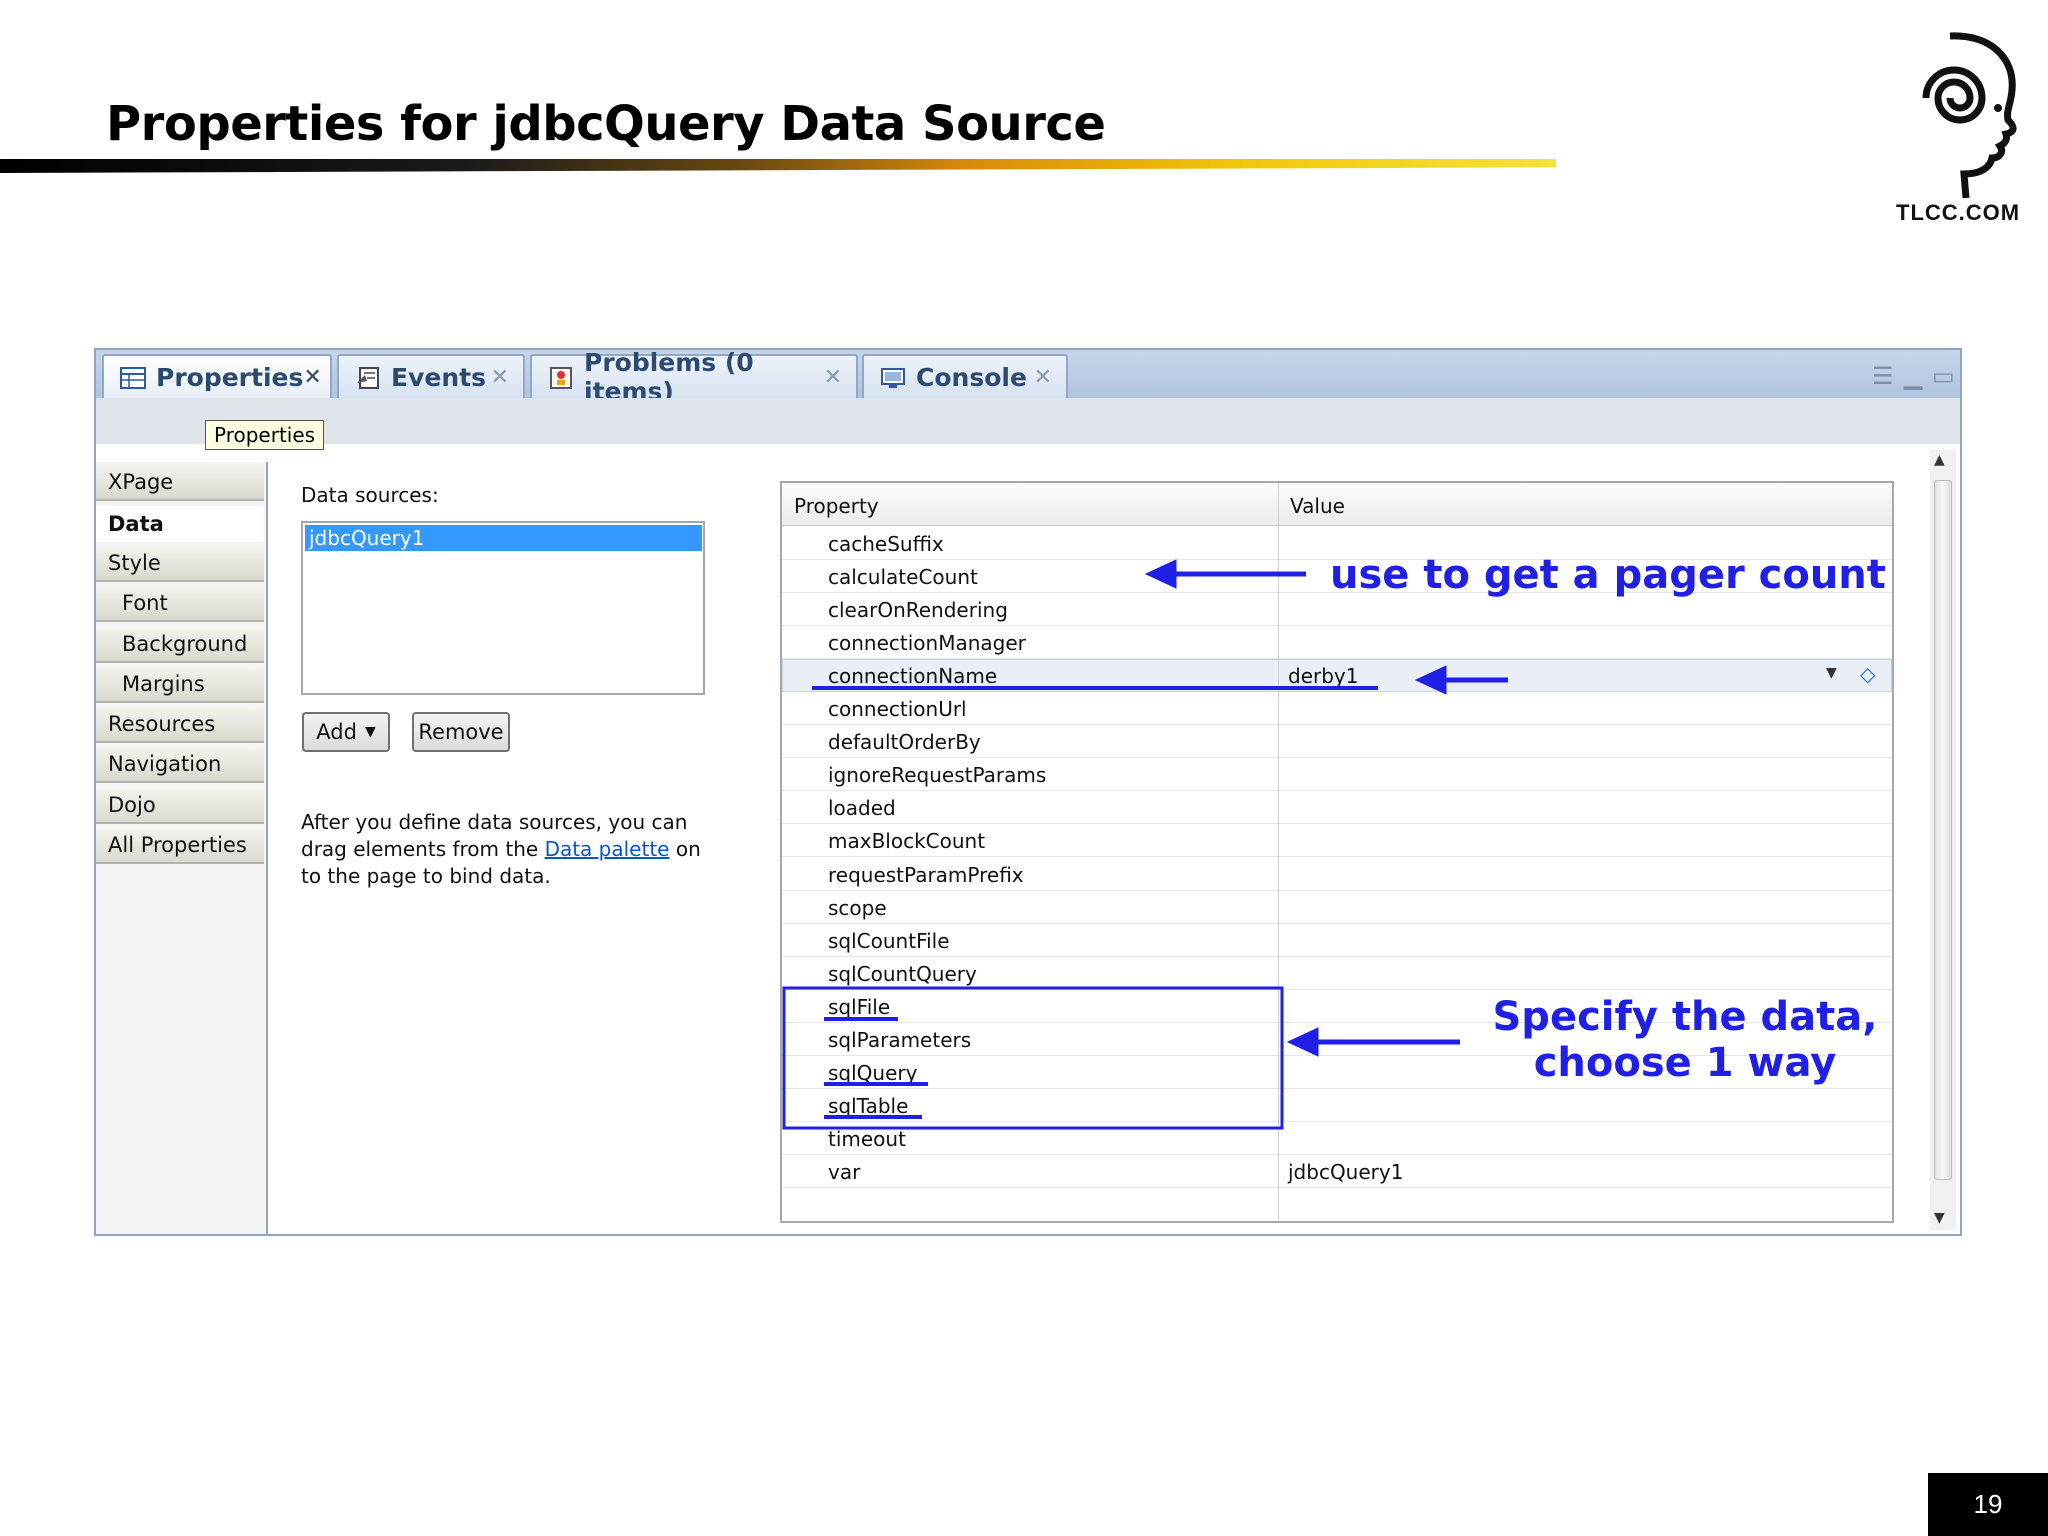  I want to click on page-number: 19, so click(1988, 1504).